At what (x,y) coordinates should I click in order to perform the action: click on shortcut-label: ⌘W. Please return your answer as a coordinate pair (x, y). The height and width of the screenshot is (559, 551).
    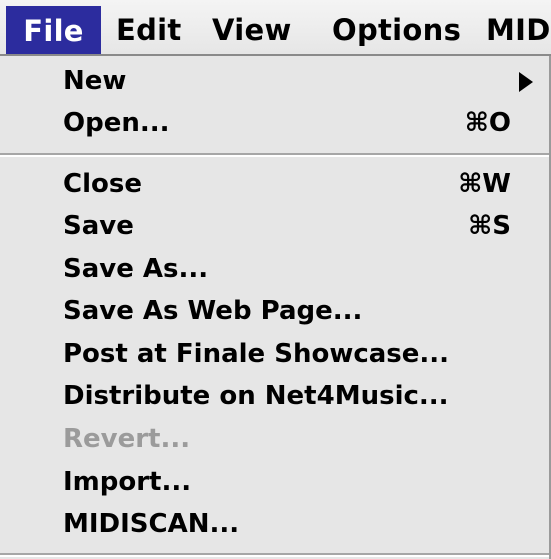
    Looking at the image, I should click on (484, 184).